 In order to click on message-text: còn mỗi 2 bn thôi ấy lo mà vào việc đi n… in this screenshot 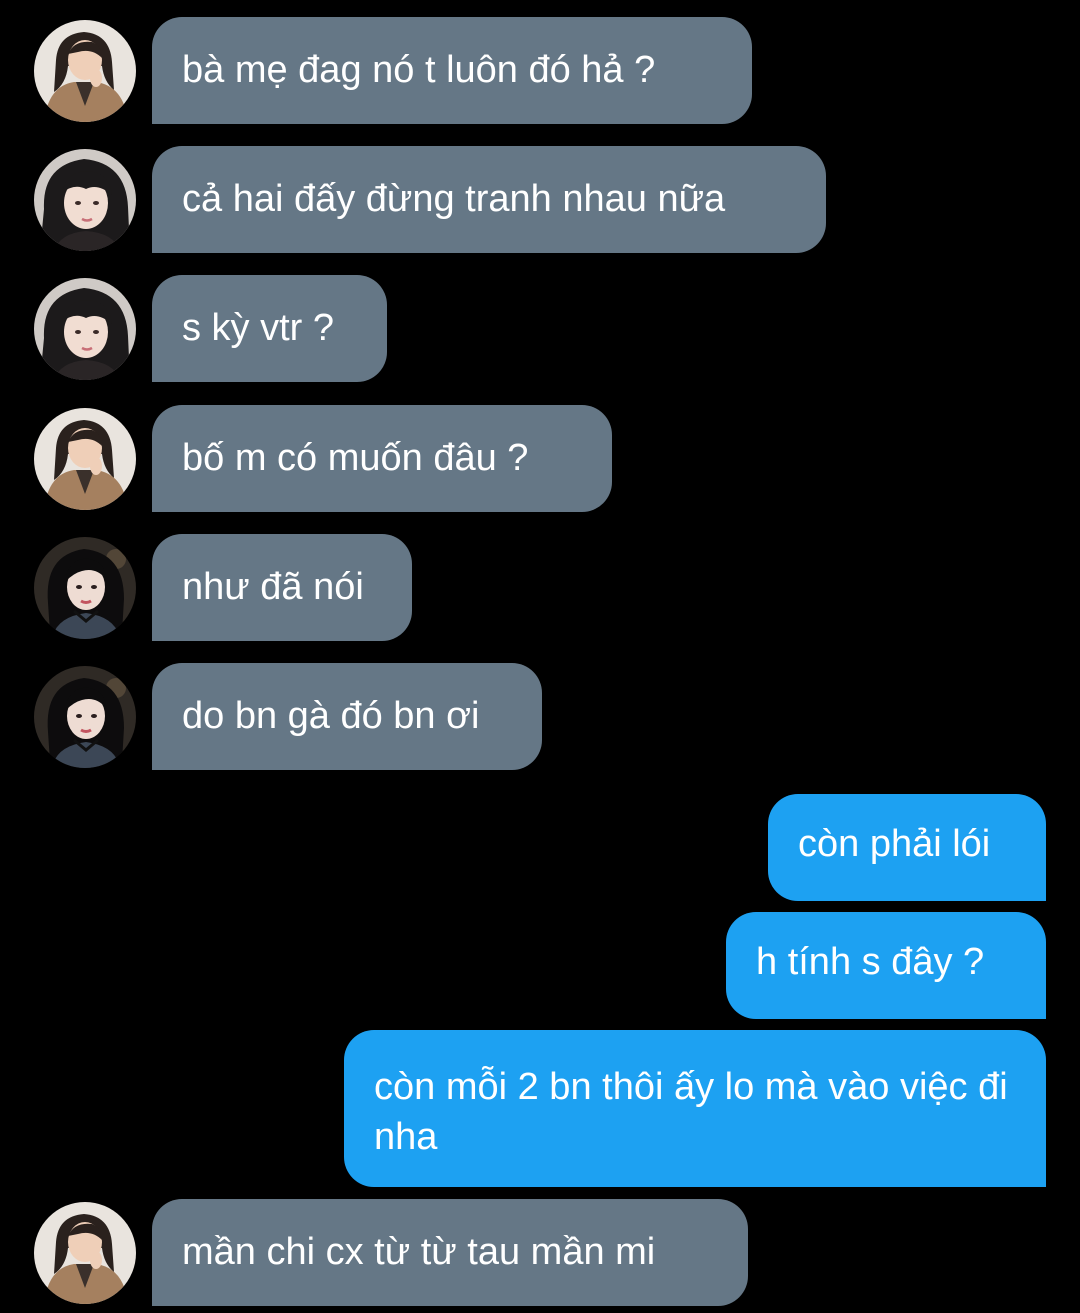, I will do `click(691, 1112)`.